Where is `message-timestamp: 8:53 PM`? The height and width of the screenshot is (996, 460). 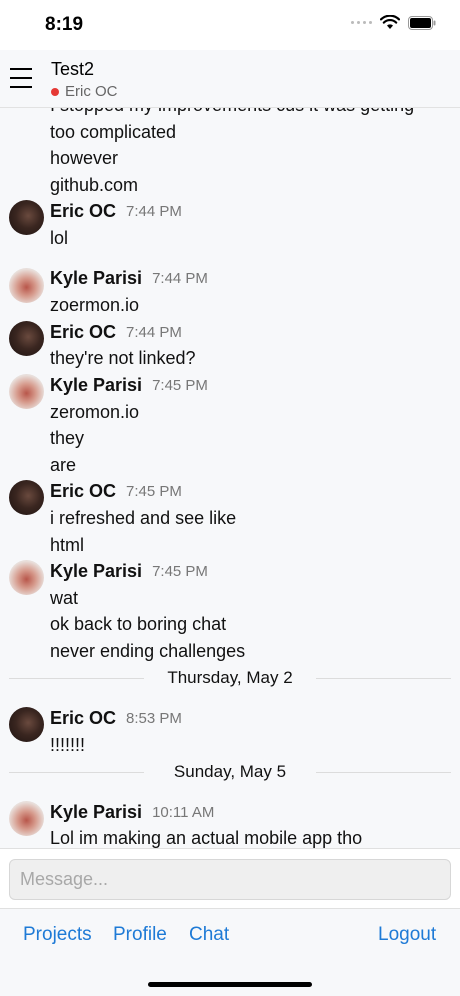 message-timestamp: 8:53 PM is located at coordinates (154, 718).